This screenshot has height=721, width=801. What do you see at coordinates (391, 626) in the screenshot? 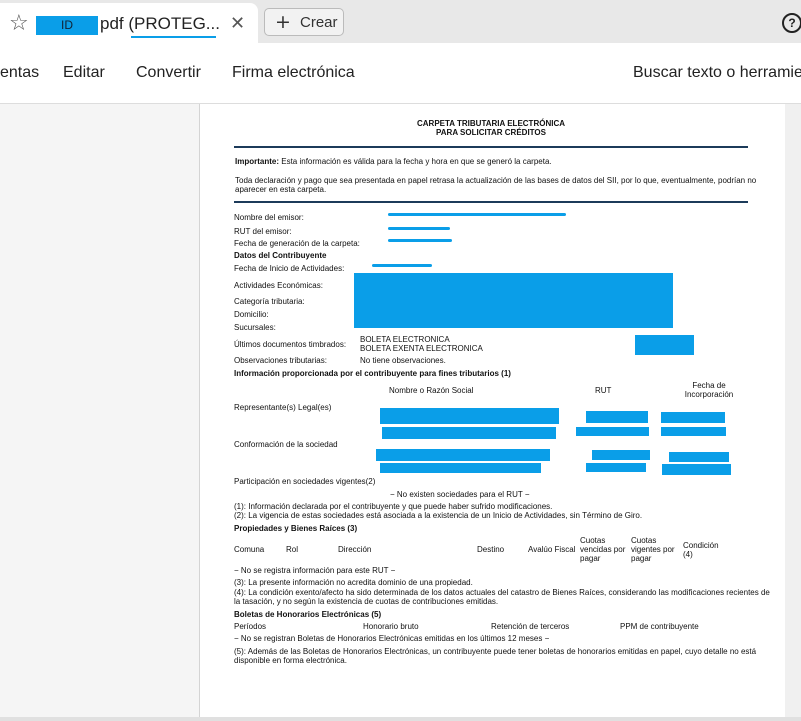
I see `bol-col-honorario: Honorario bruto` at bounding box center [391, 626].